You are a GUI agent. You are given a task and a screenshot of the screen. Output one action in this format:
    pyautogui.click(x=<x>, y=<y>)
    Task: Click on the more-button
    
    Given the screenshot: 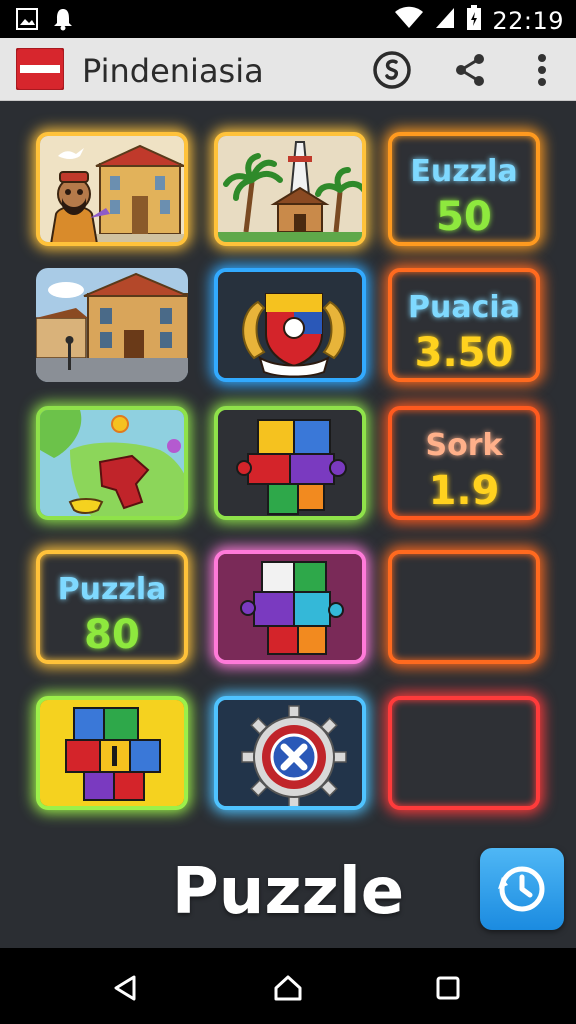 What is the action you would take?
    pyautogui.click(x=542, y=70)
    